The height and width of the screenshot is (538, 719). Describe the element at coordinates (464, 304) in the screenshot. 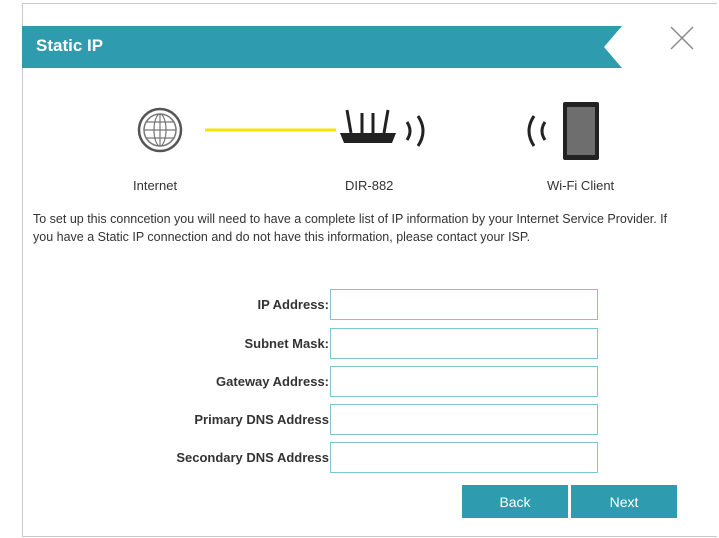

I see `ip-address-field` at that location.